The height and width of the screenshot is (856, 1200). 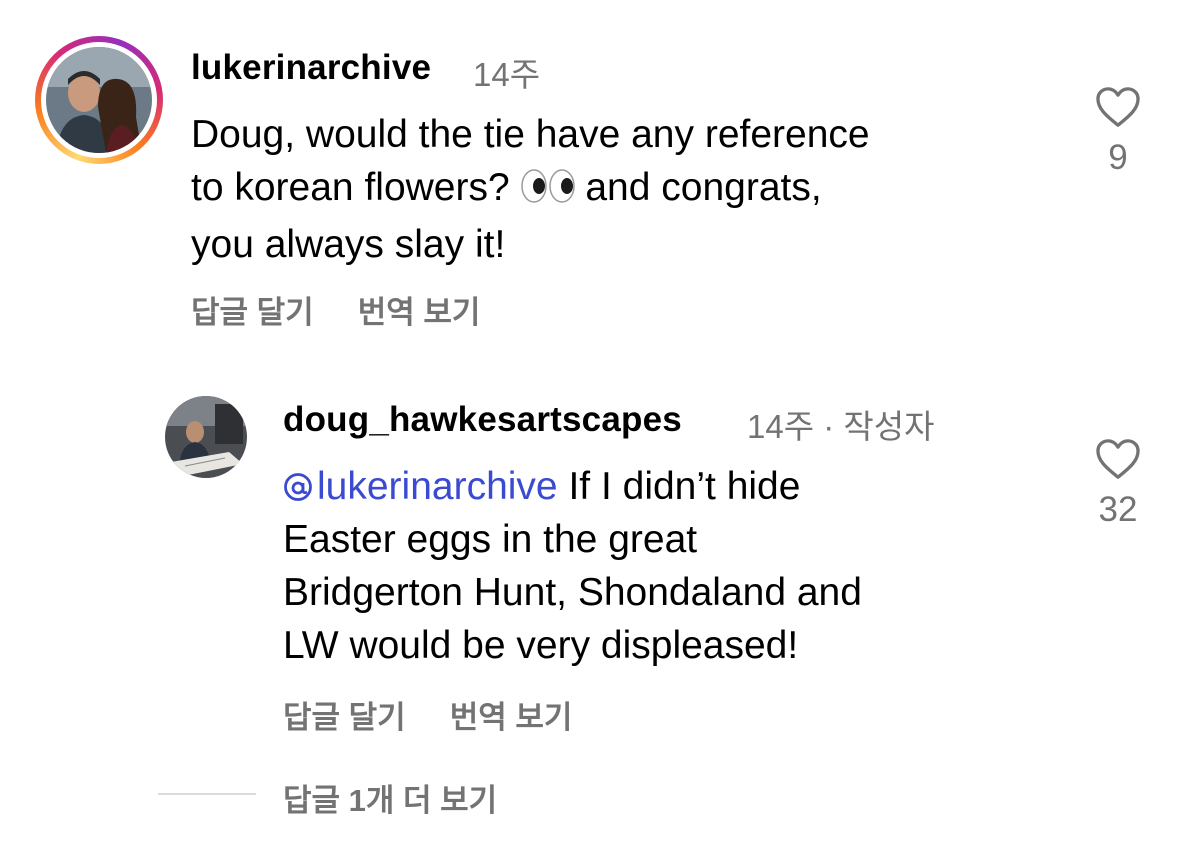 What do you see at coordinates (547, 191) in the screenshot?
I see `eyes-emoji` at bounding box center [547, 191].